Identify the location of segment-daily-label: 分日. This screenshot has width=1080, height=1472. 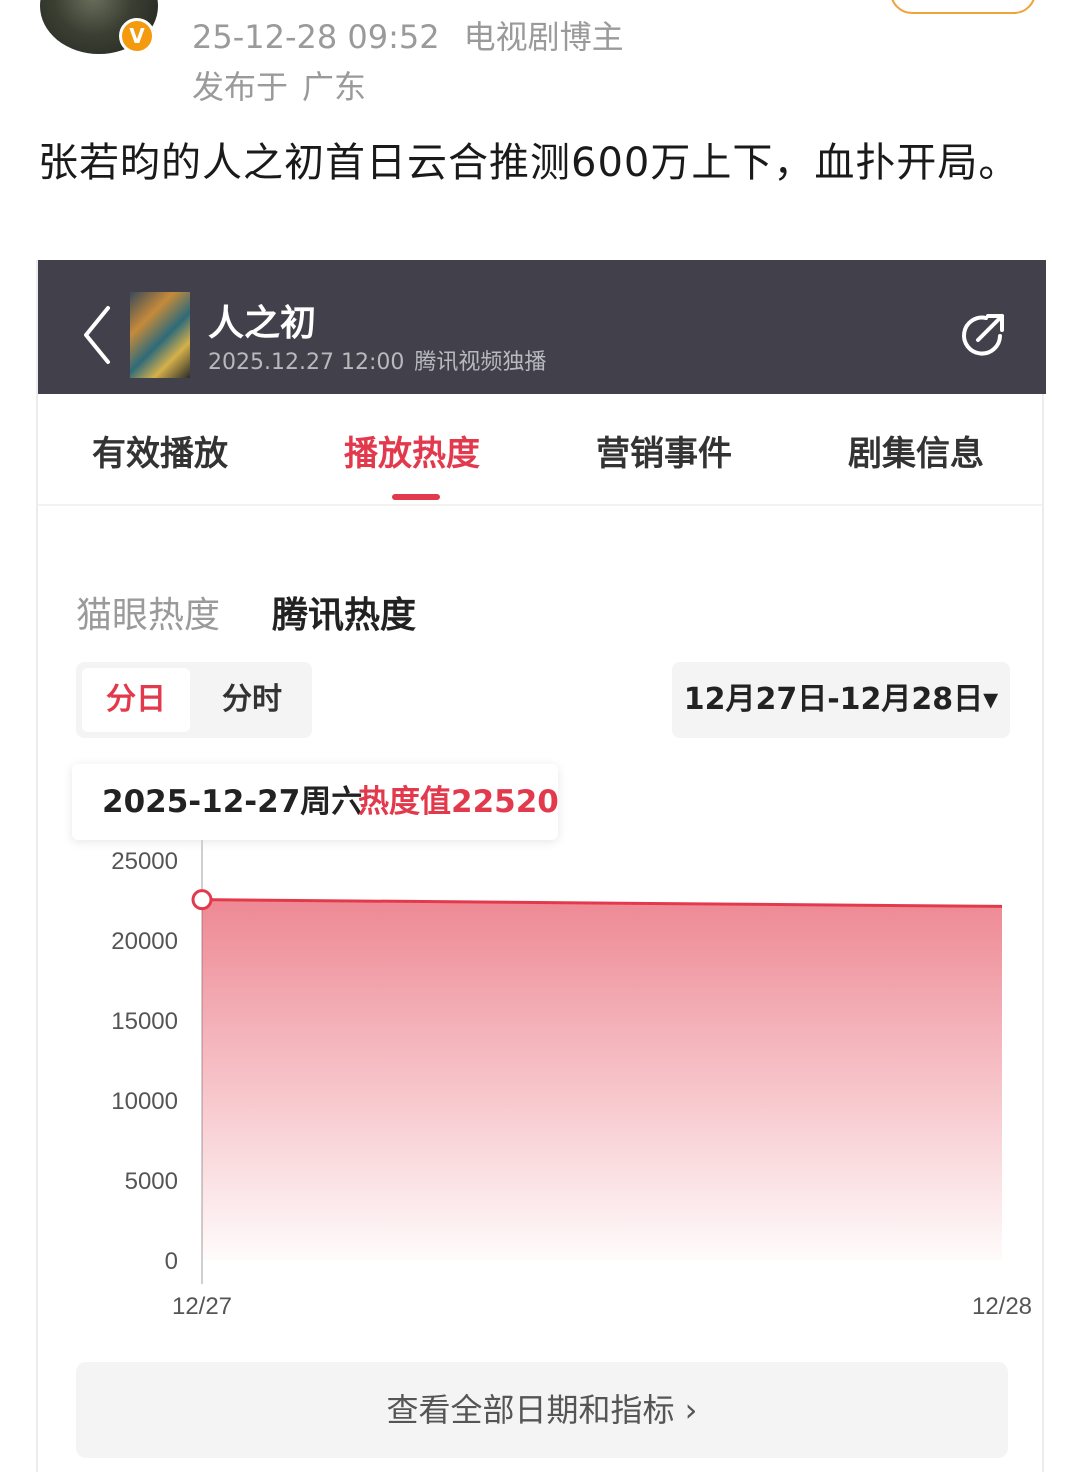
(136, 699).